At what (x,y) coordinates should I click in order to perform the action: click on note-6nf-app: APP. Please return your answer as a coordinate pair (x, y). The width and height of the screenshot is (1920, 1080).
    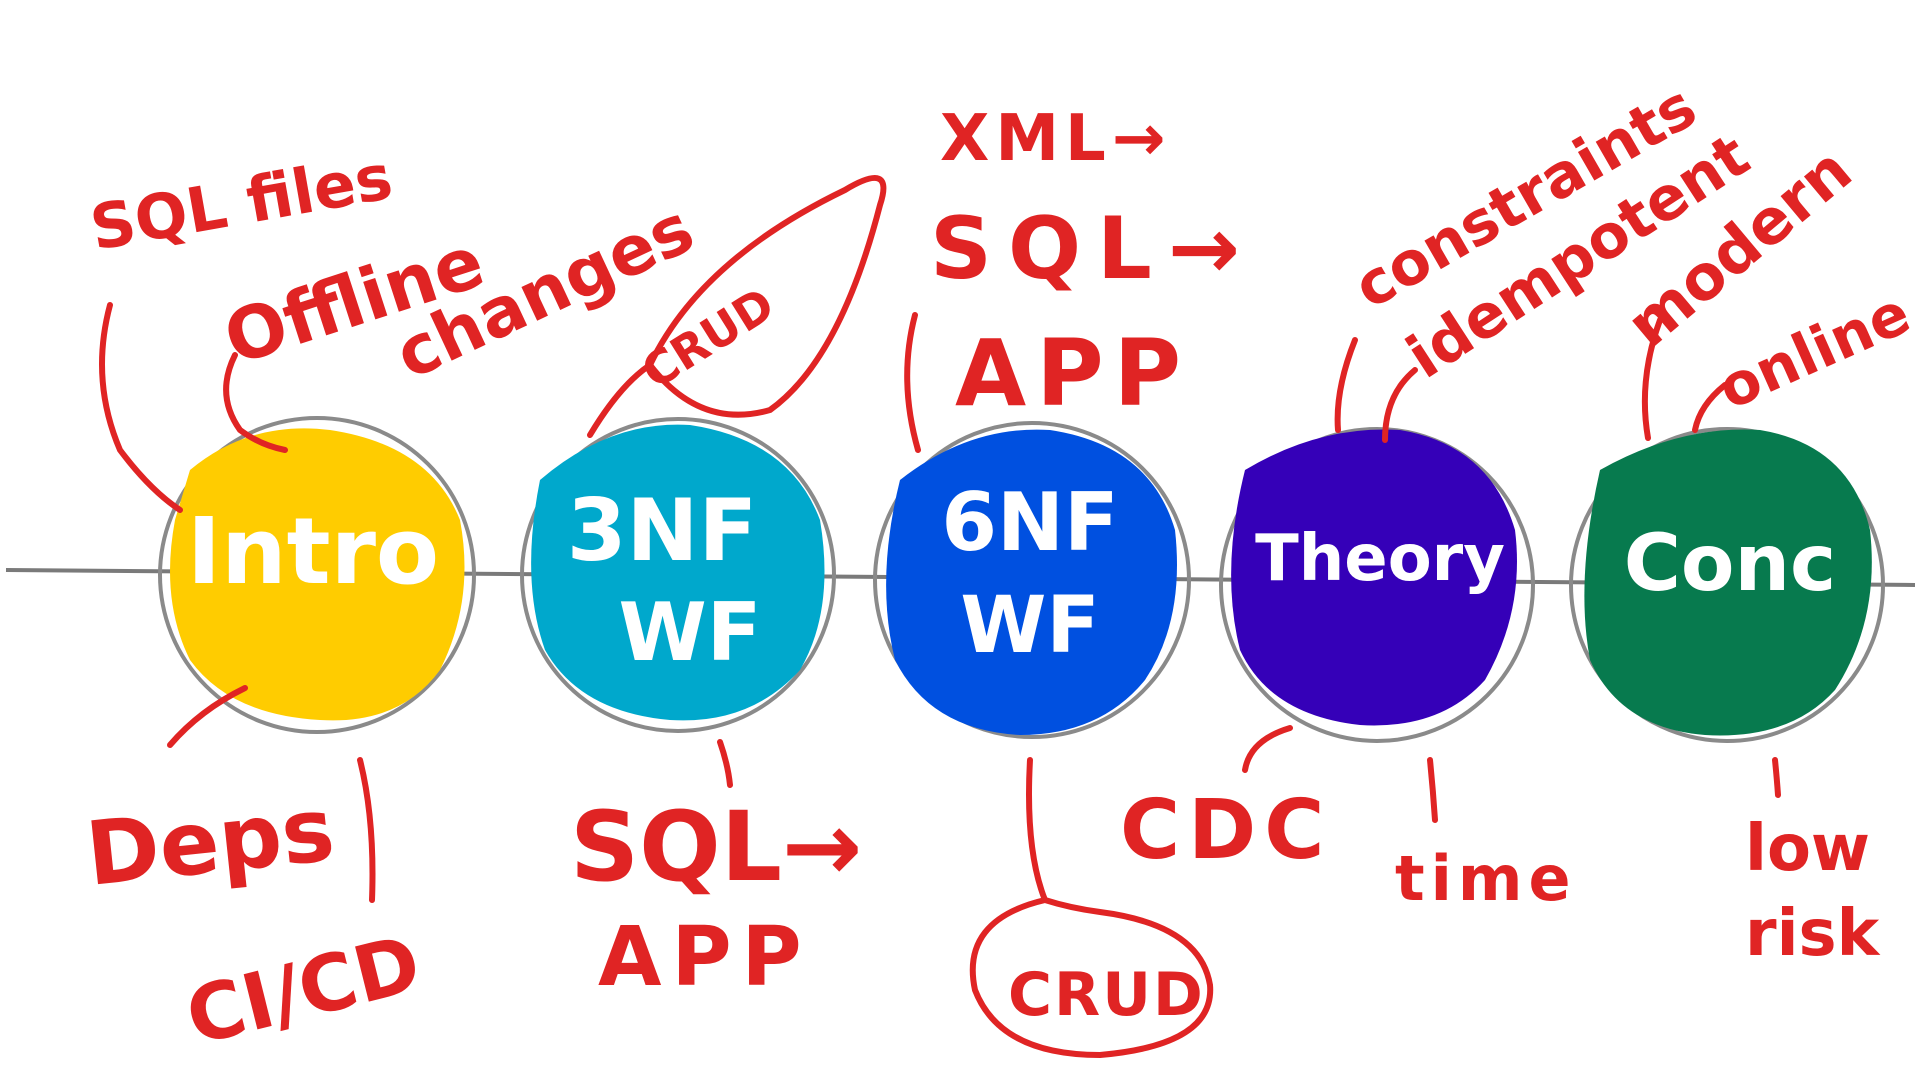
    Looking at the image, I should click on (1073, 373).